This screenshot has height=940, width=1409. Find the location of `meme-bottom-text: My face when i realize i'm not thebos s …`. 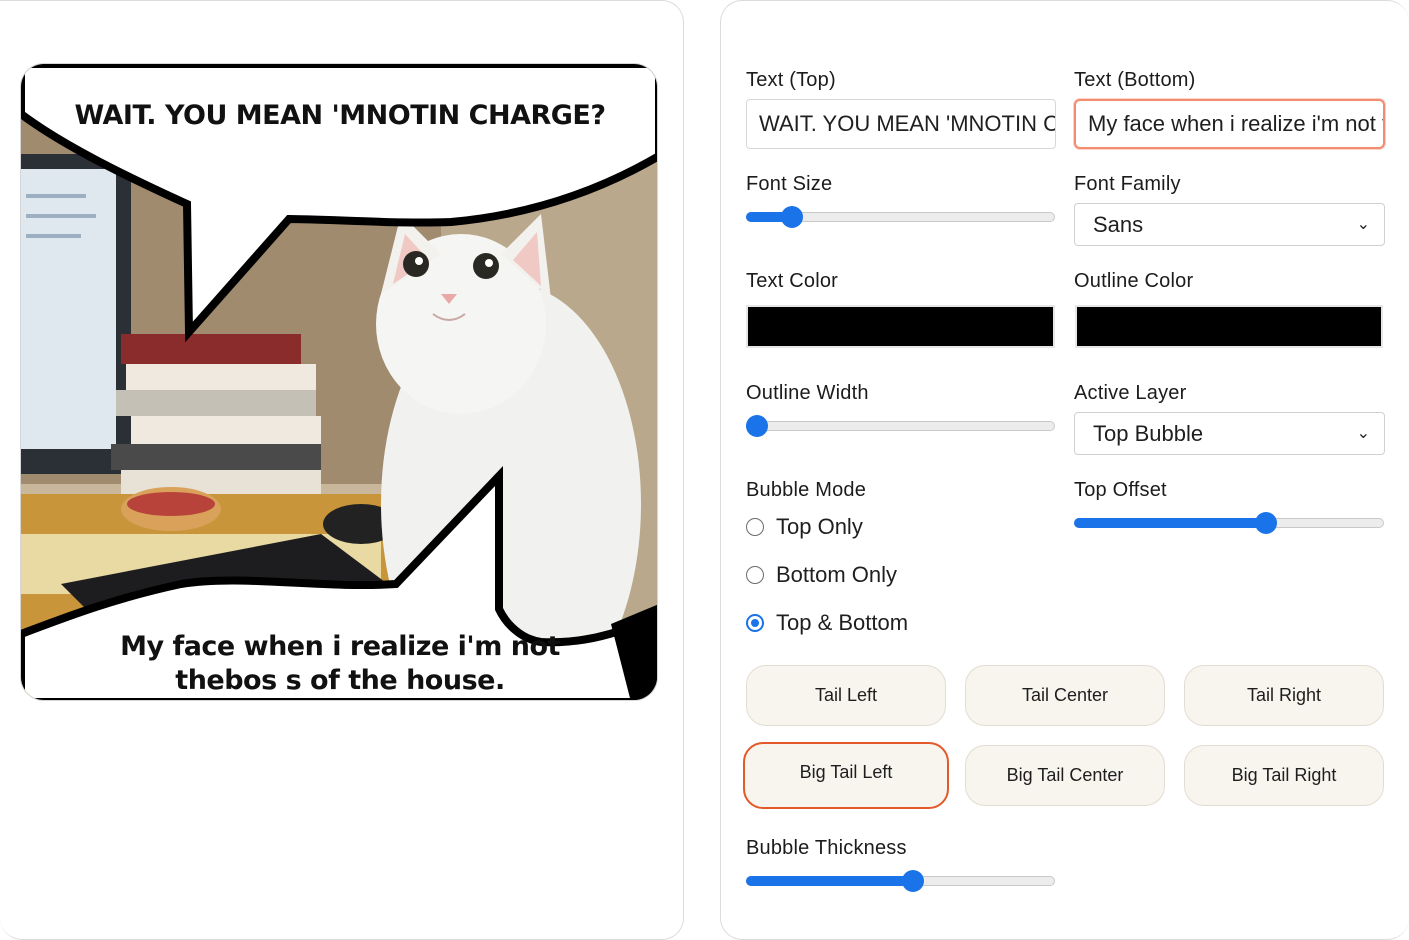

meme-bottom-text: My face when i realize i'm not thebos s … is located at coordinates (340, 663).